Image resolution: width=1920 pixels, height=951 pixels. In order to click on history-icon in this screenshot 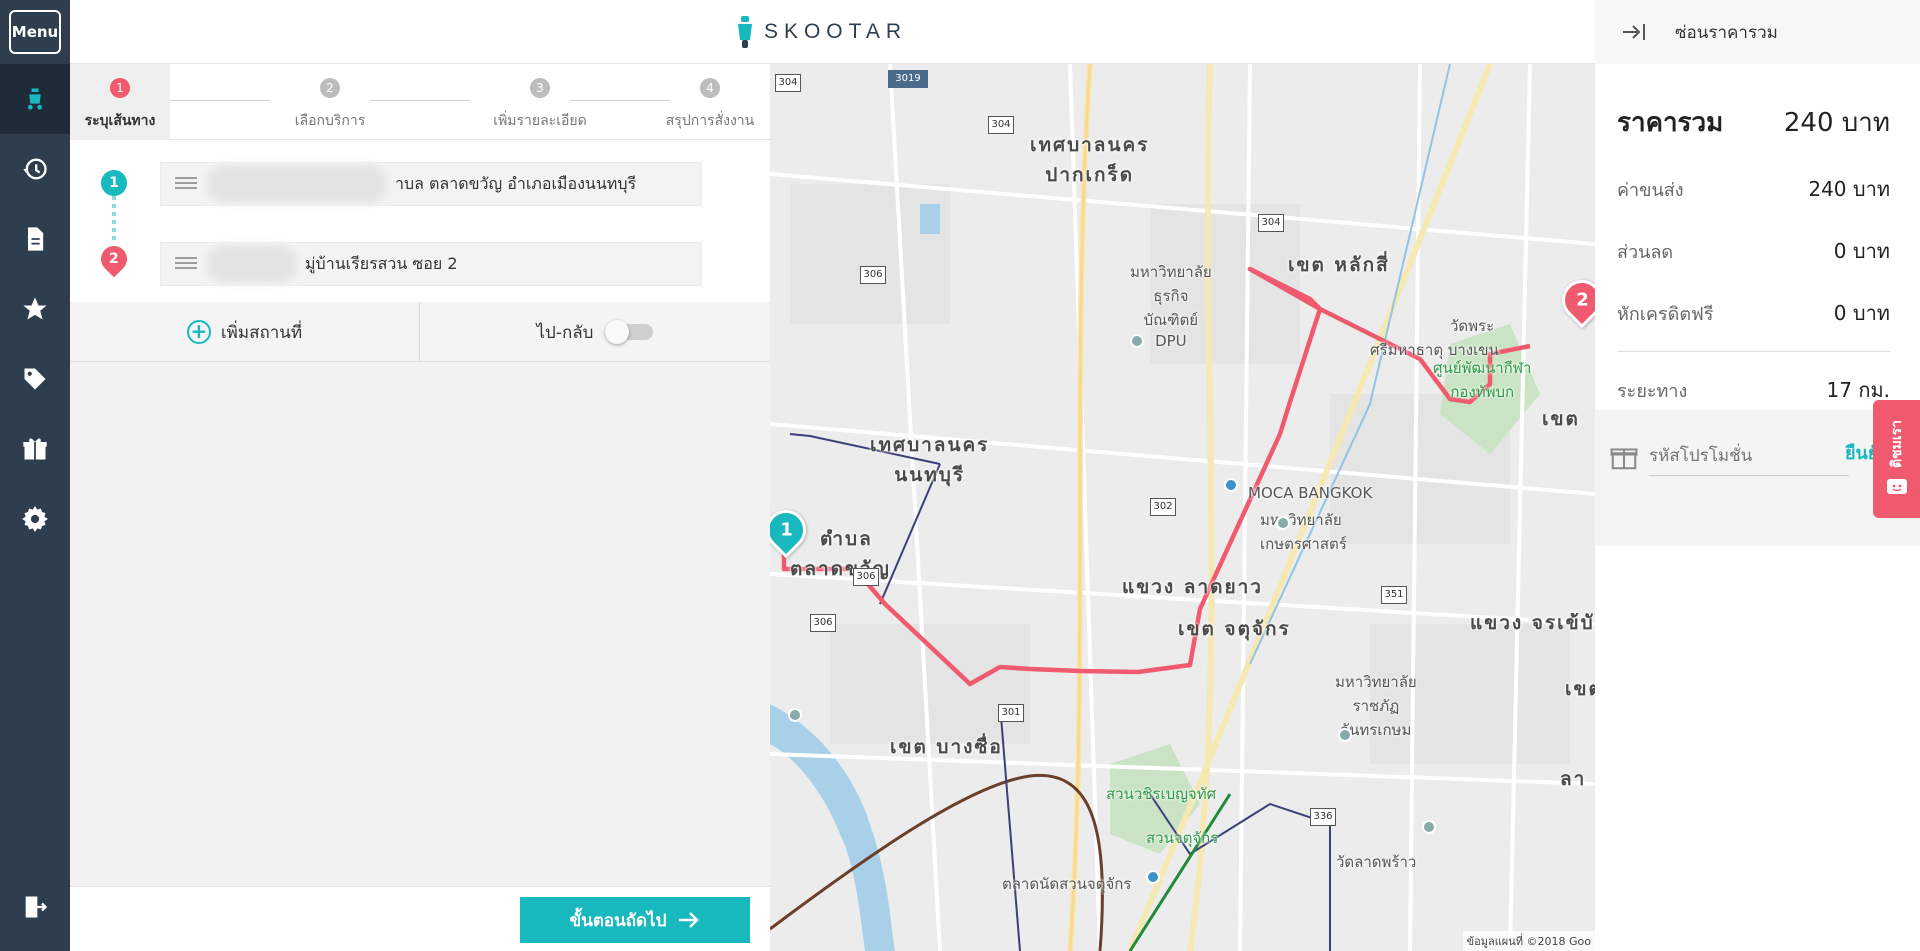, I will do `click(35, 169)`.